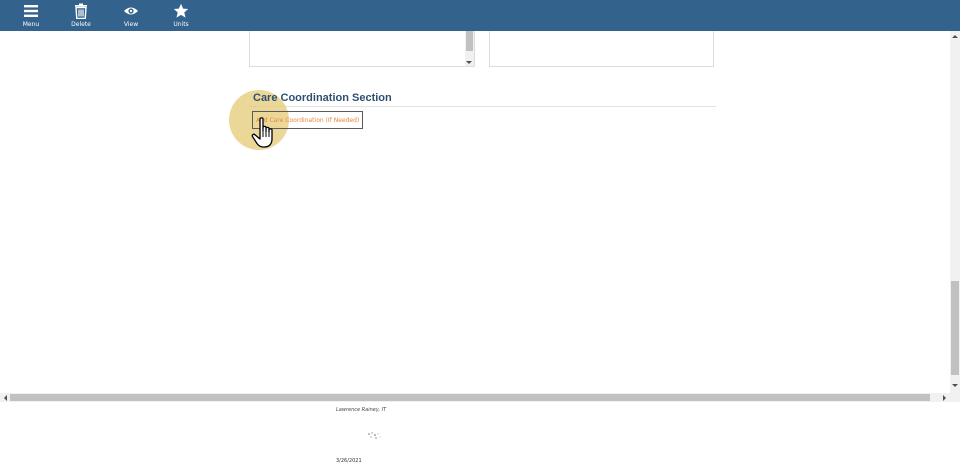  I want to click on scroll-up-icon, so click(955, 36).